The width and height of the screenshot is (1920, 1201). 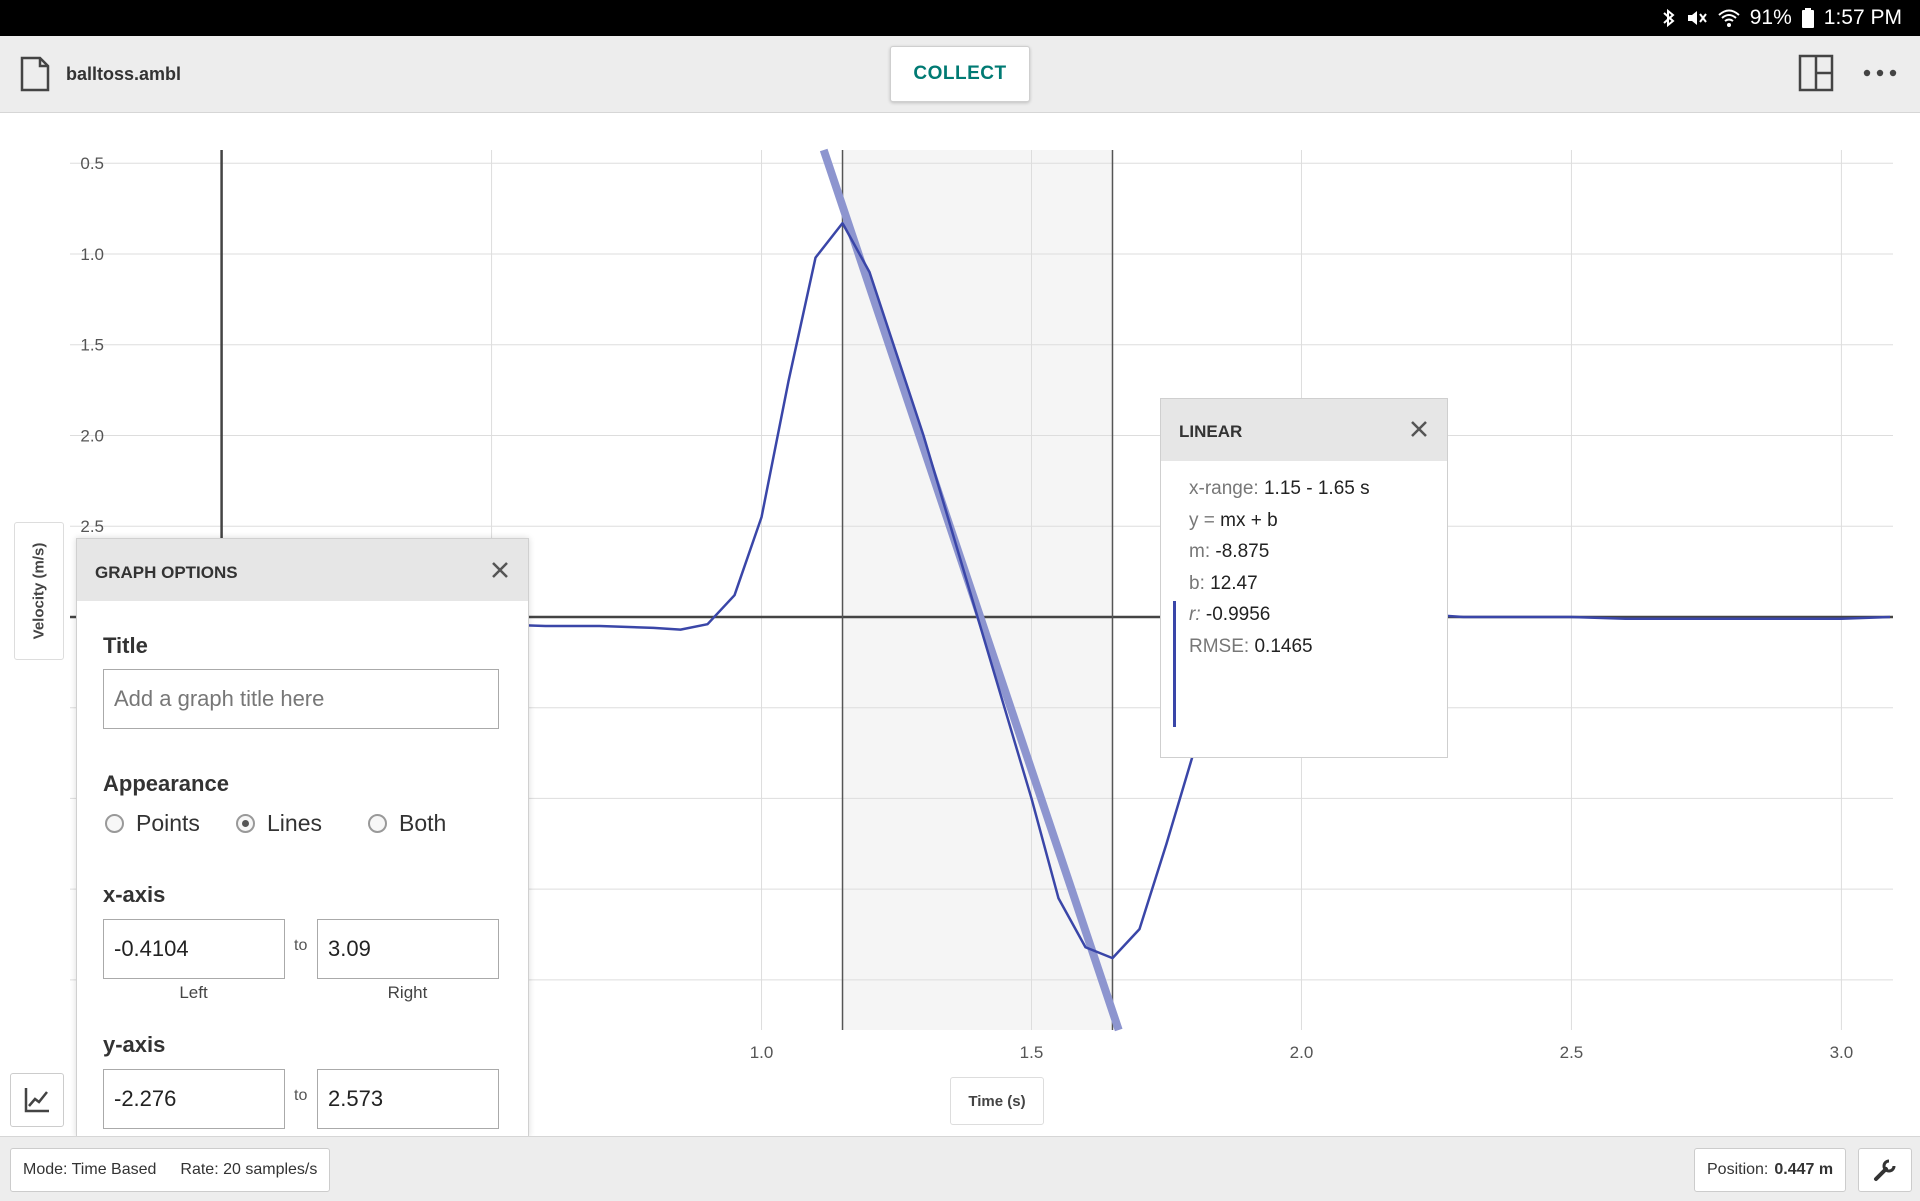 I want to click on appearance-both-label: Both, so click(x=423, y=823).